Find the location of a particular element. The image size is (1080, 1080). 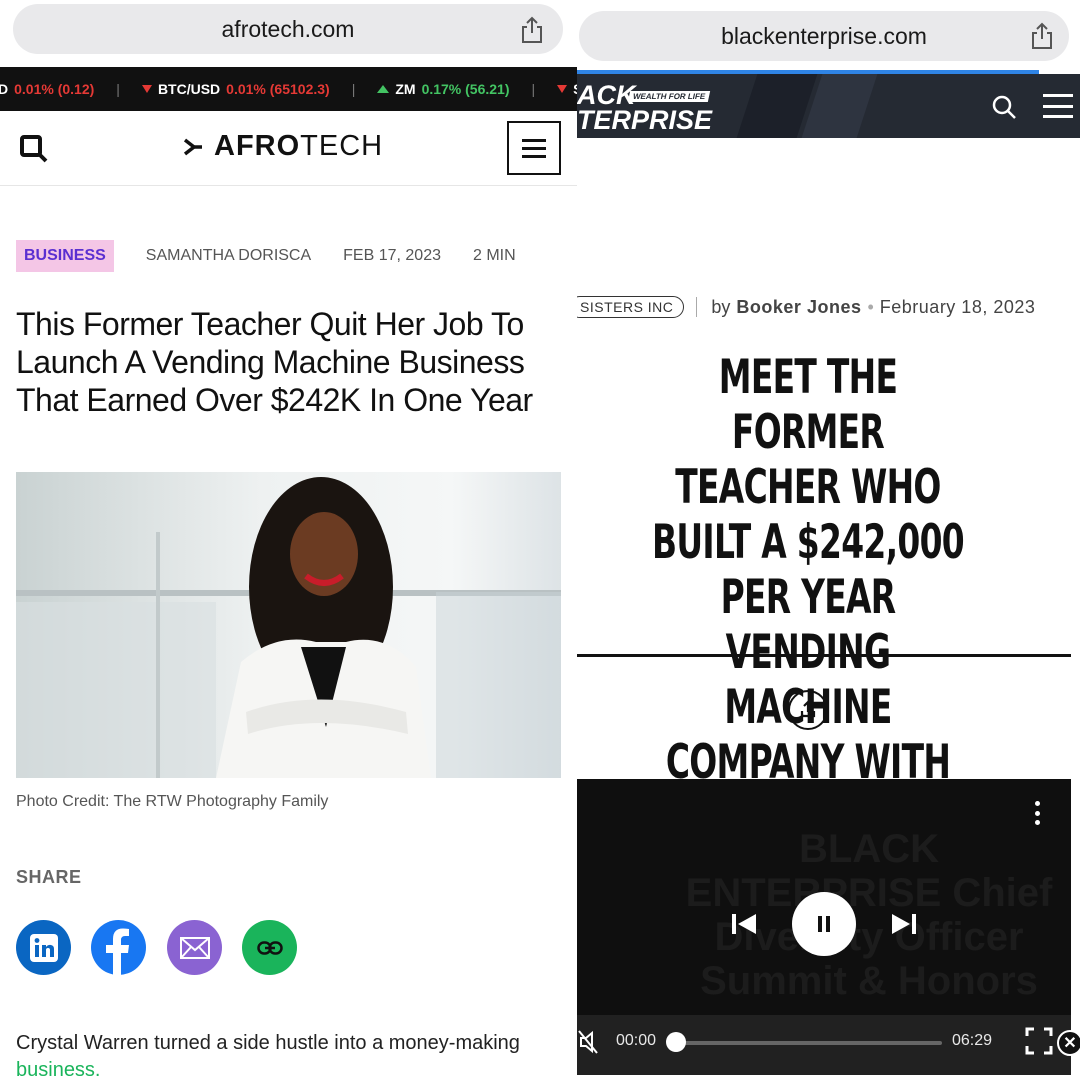

site-header: AFROTECH is located at coordinates (288, 148).